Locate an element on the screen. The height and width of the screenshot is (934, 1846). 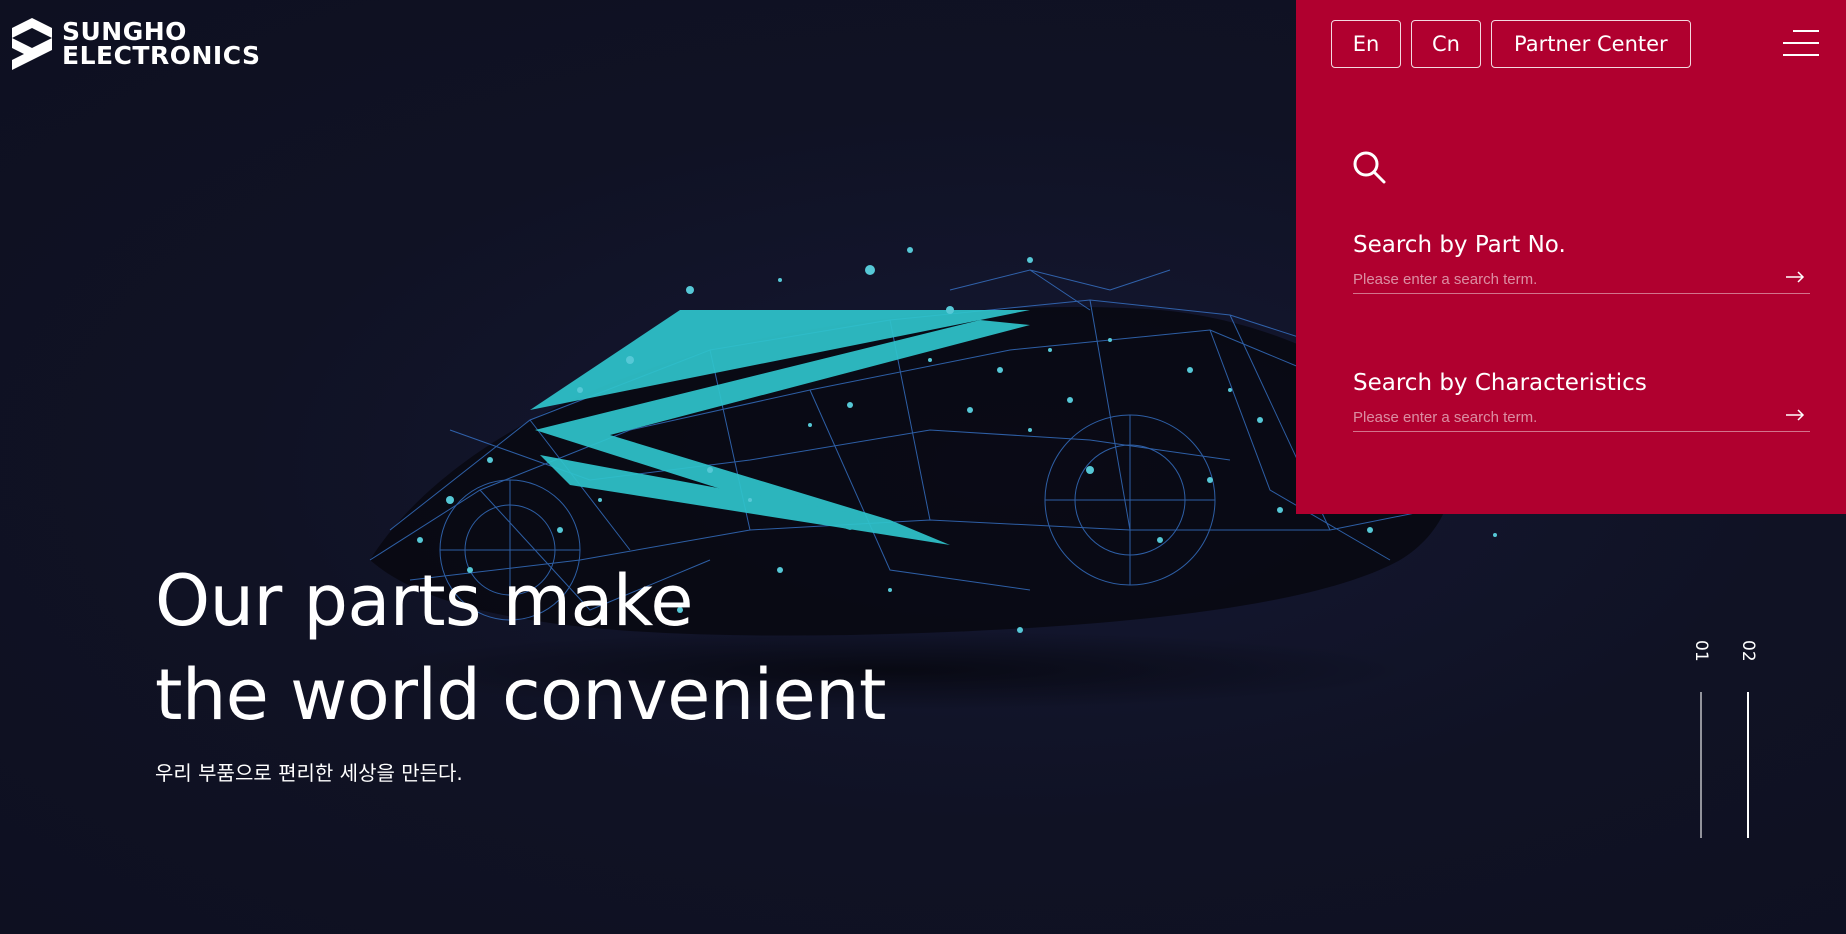
partner-center-button: Partner Center is located at coordinates (1591, 44).